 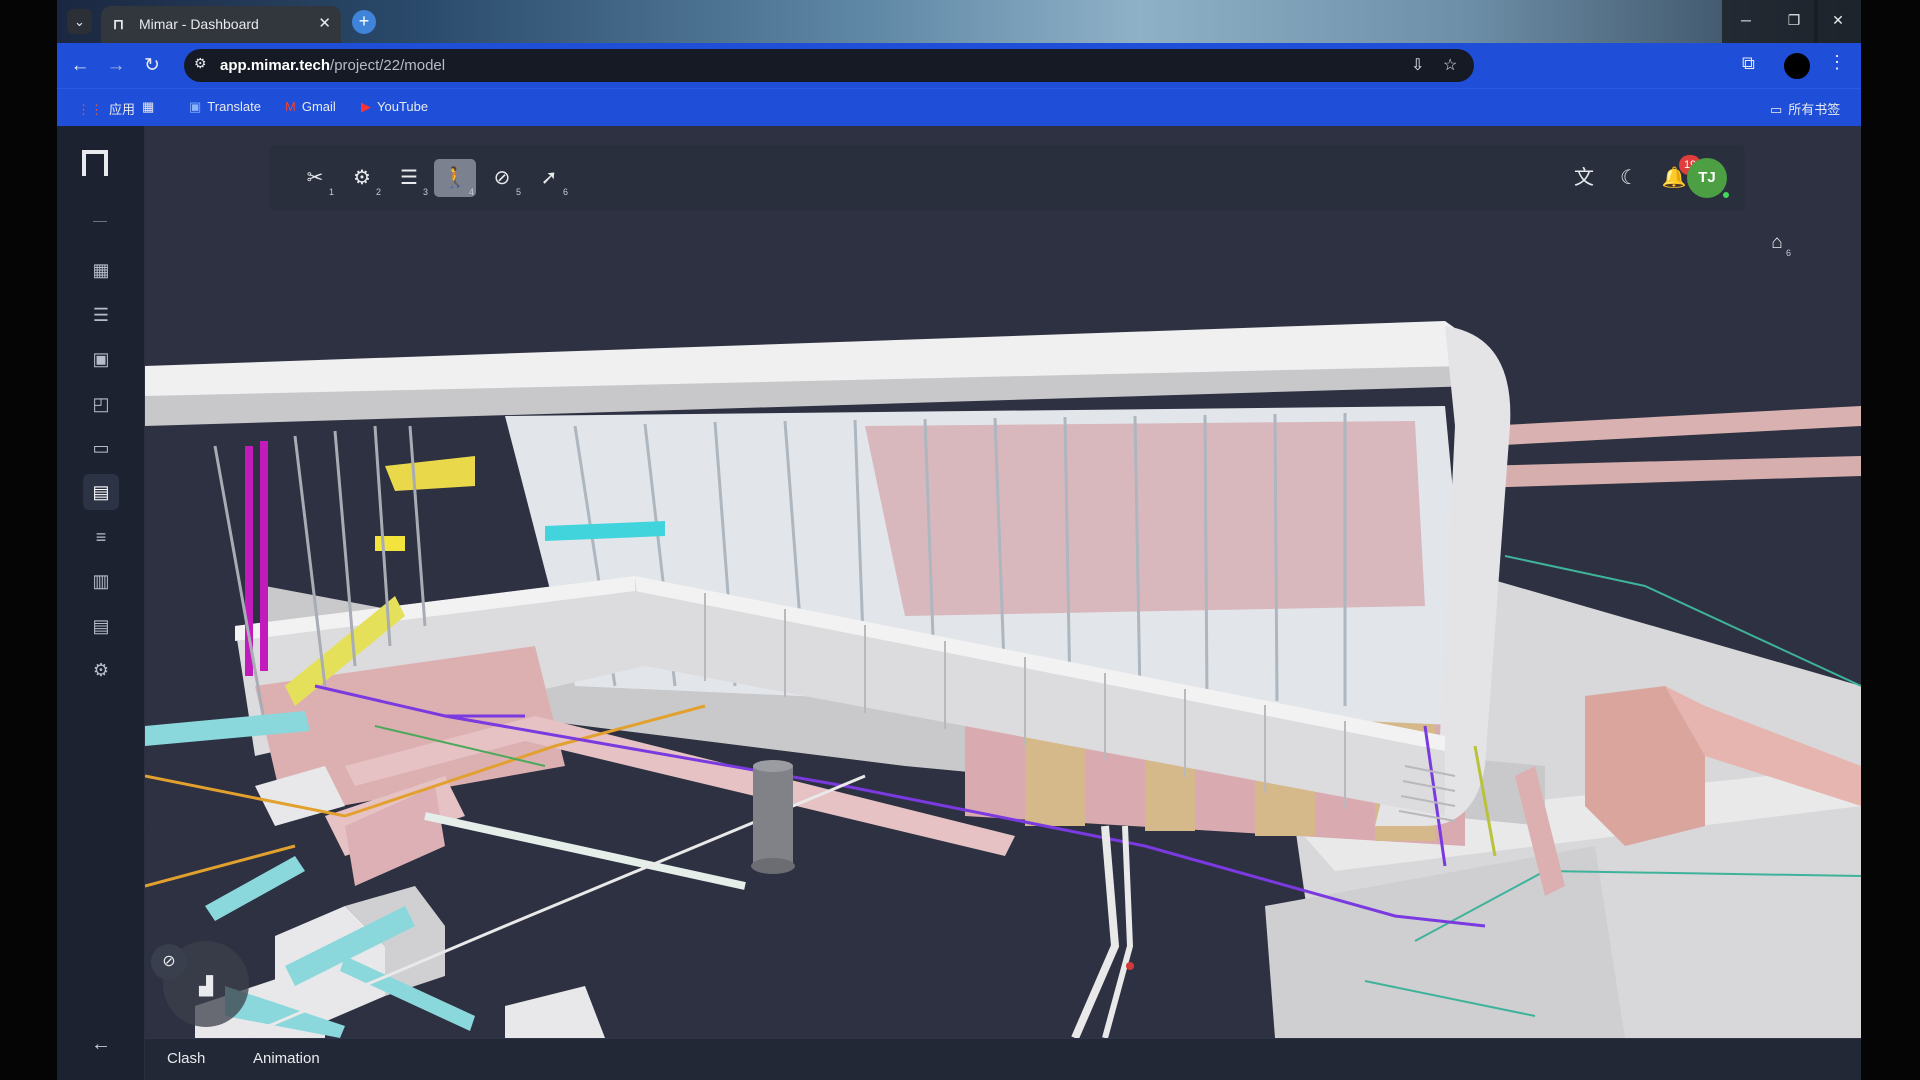 I want to click on shortcut-label: 2, so click(x=378, y=192).